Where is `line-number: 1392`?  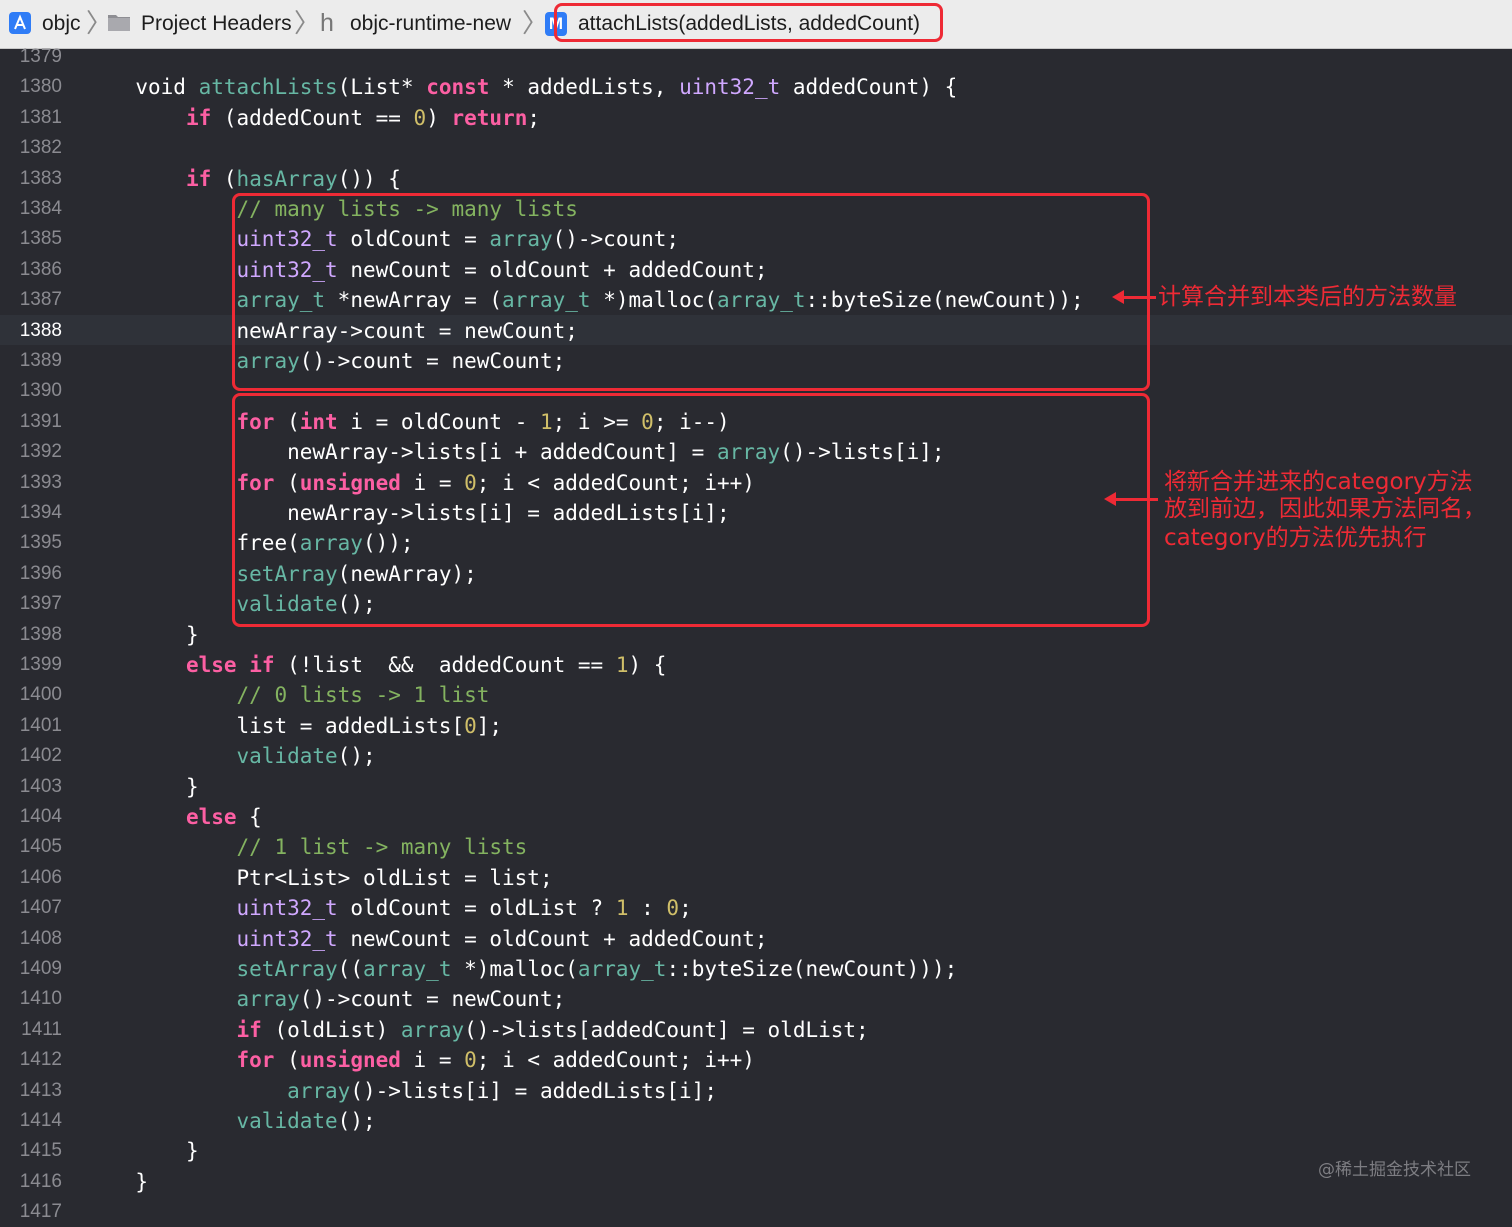
line-number: 1392 is located at coordinates (40, 452).